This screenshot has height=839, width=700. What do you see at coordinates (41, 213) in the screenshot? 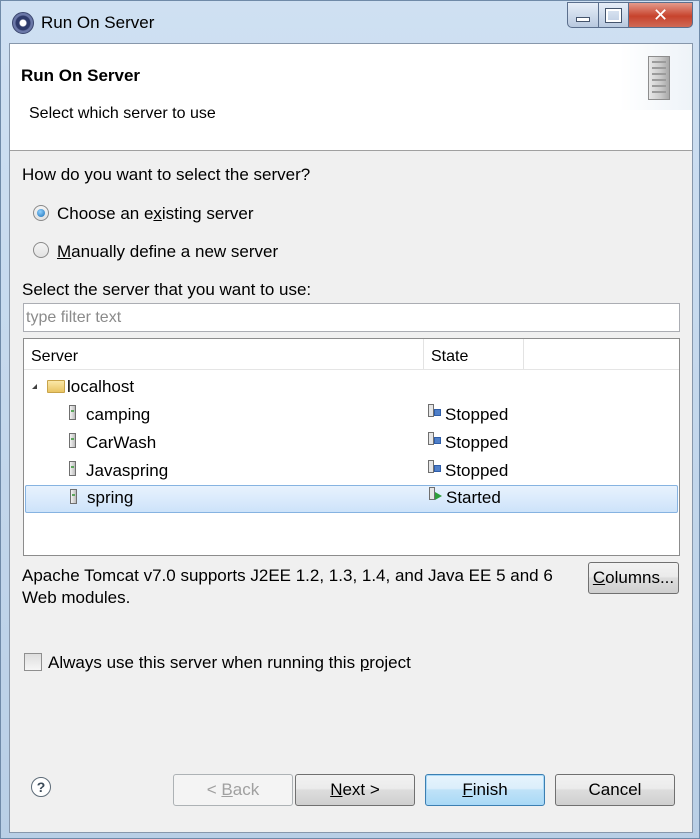
I see `radio-choose-existing` at bounding box center [41, 213].